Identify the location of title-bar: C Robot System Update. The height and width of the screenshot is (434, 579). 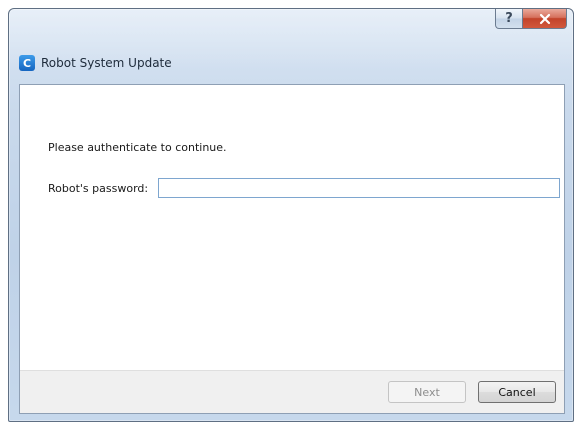
(95, 63).